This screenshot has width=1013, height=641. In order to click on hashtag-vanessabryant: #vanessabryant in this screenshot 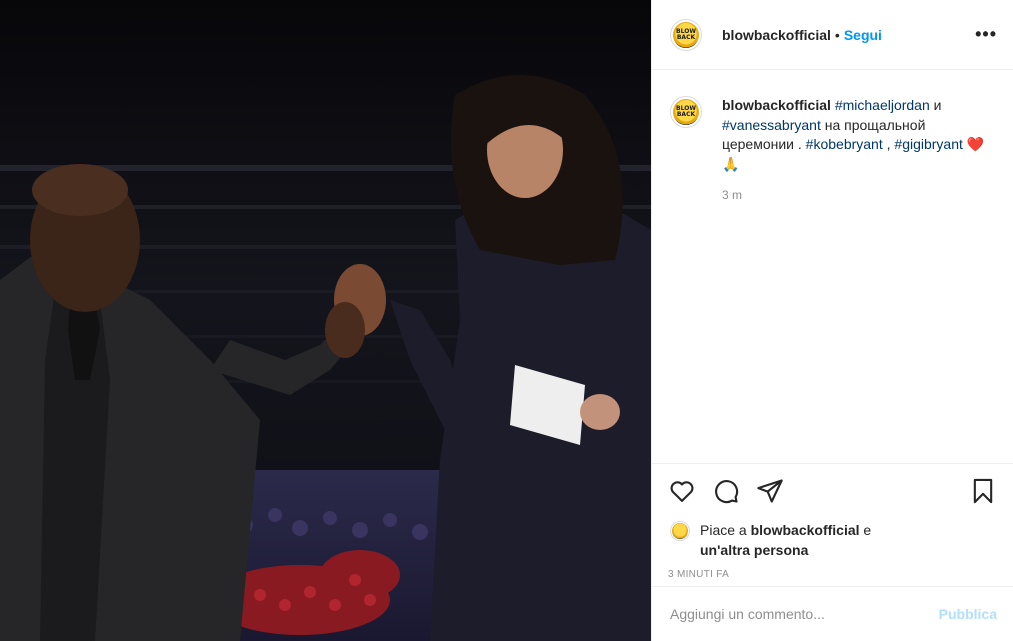, I will do `click(771, 125)`.